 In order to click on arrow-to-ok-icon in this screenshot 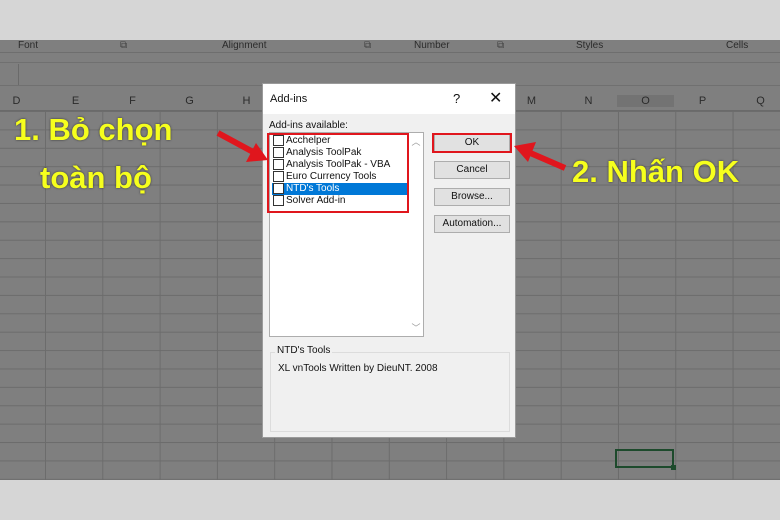, I will do `click(540, 156)`.